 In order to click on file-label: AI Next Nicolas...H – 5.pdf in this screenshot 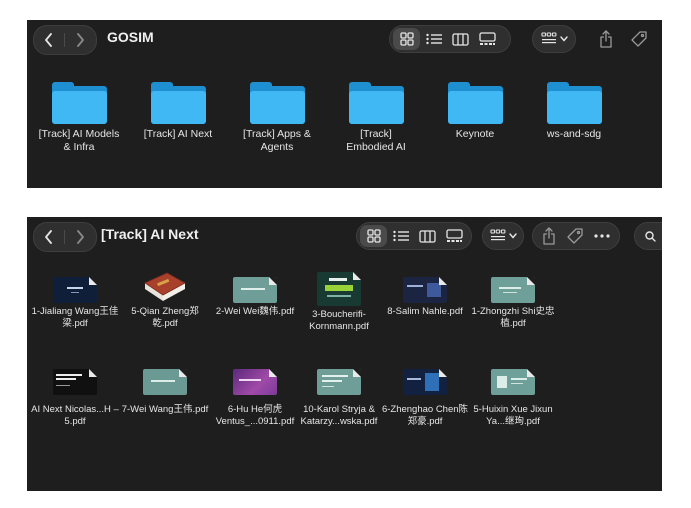, I will do `click(75, 415)`.